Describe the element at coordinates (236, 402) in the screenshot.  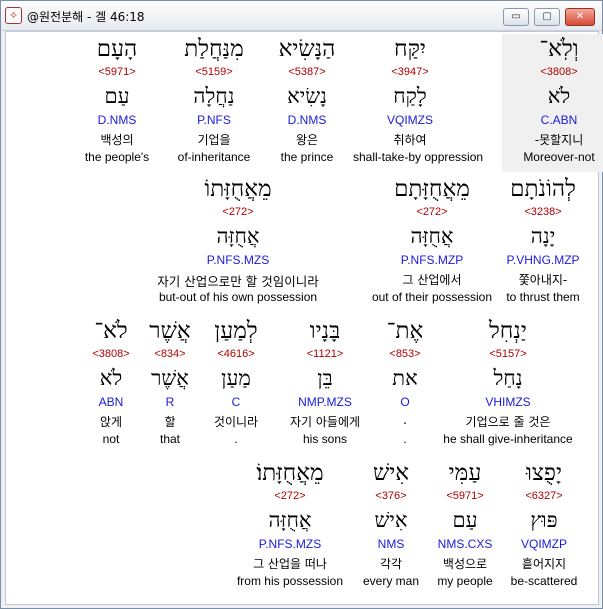
I see `morph-code: C` at that location.